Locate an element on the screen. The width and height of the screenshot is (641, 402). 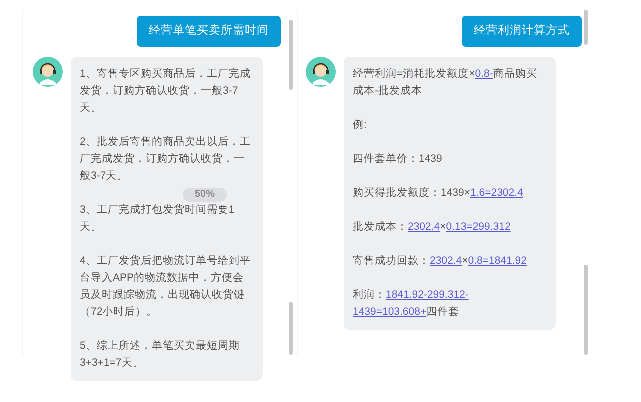
answer-paragraph: 4、工厂发货后把物流订单号给到平台导入APP的物流数据中，方便会员及时跟踪物流，出现确认收货键（72小时后）。 is located at coordinates (166, 287).